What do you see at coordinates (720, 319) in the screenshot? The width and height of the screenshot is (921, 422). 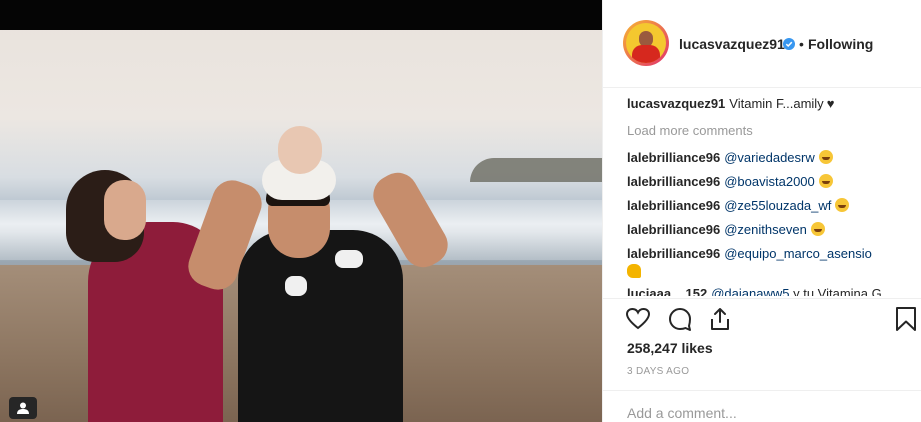 I see `share-icon` at bounding box center [720, 319].